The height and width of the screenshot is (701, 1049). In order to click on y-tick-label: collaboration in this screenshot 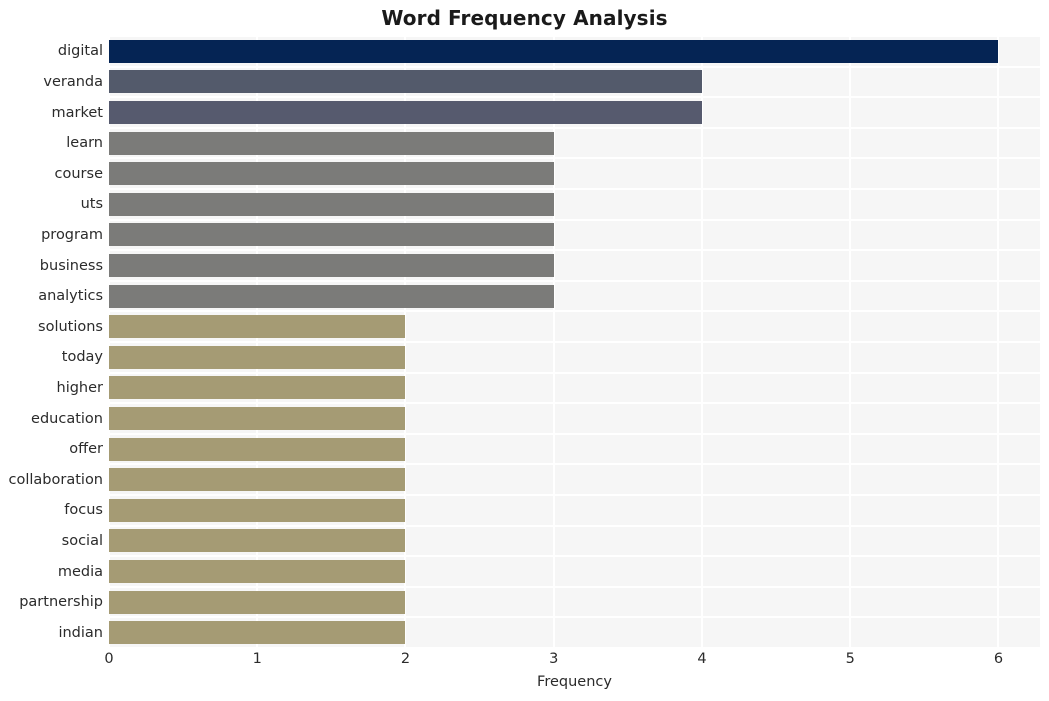, I will do `click(55, 479)`.